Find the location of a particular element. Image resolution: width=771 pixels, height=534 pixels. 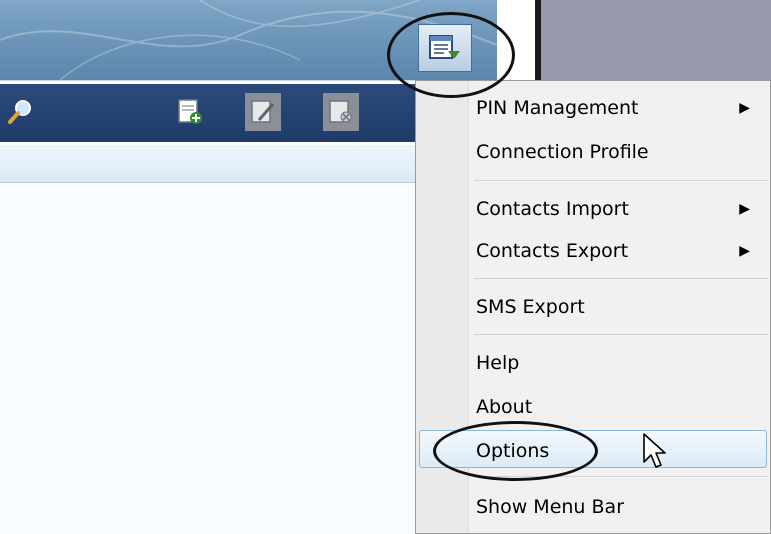

menu-item-label: Contacts Export is located at coordinates (552, 251).